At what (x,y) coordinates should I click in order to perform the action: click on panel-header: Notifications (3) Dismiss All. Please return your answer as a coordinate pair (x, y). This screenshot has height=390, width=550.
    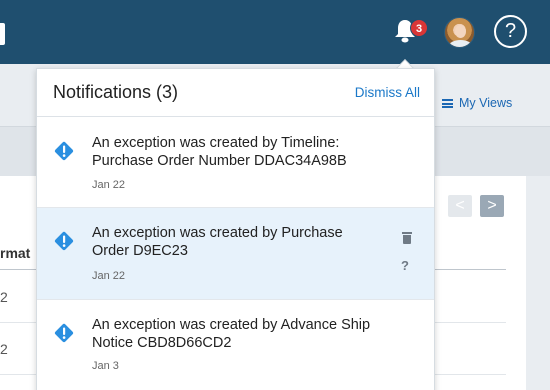
    Looking at the image, I should click on (235, 93).